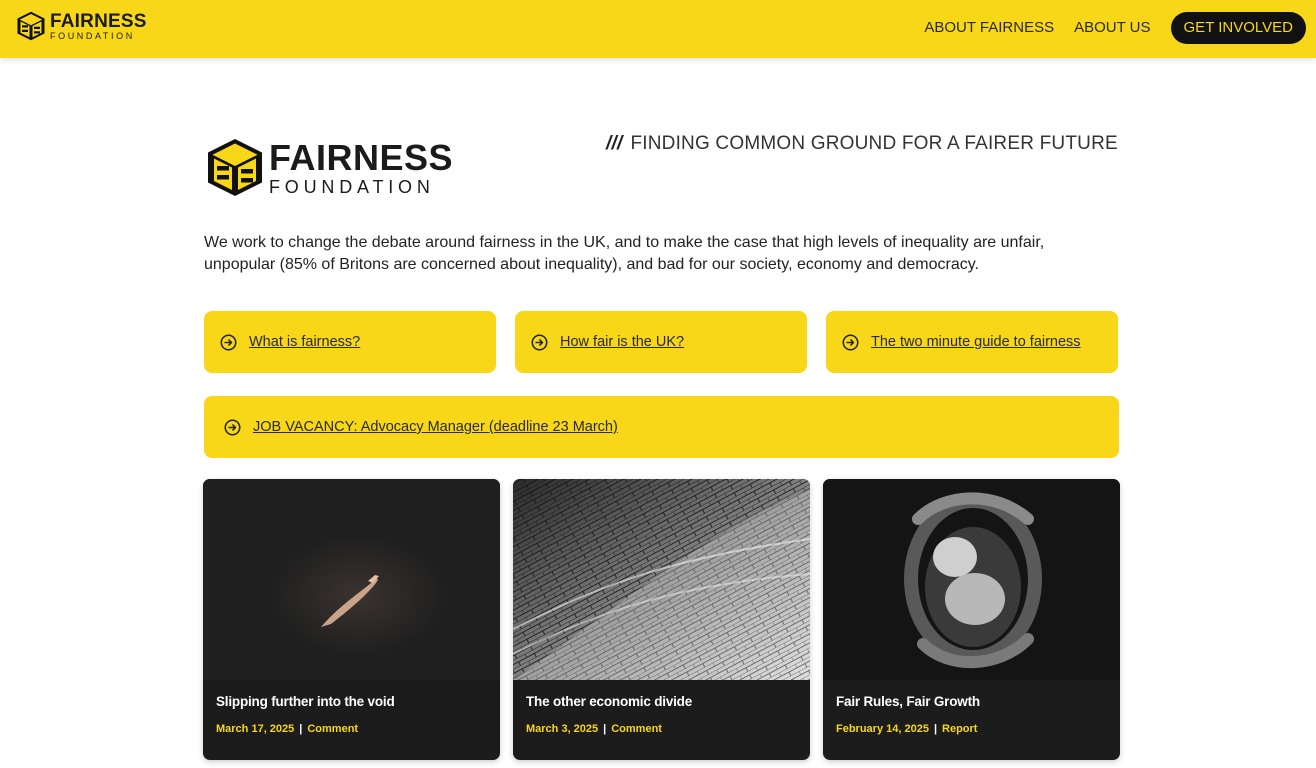 This screenshot has width=1316, height=768. I want to click on hero-wordmark: FAIRNESS FOUNDATION, so click(361, 166).